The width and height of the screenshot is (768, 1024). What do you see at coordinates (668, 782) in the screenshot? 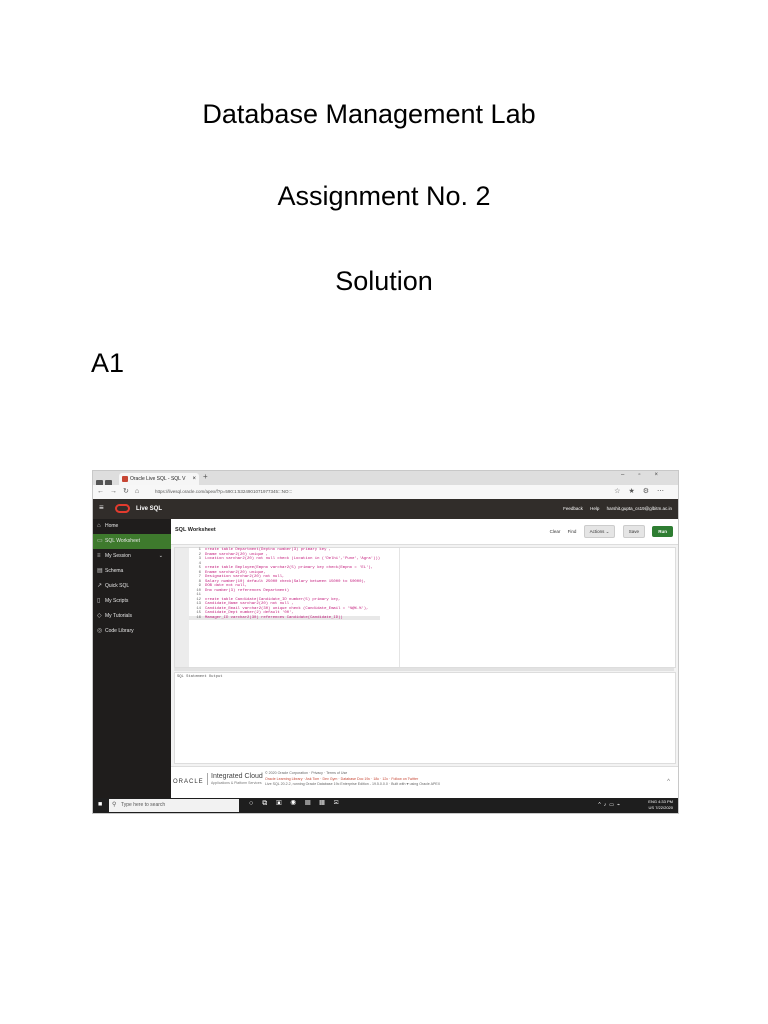
I see `scroll-top-icon: ^` at bounding box center [668, 782].